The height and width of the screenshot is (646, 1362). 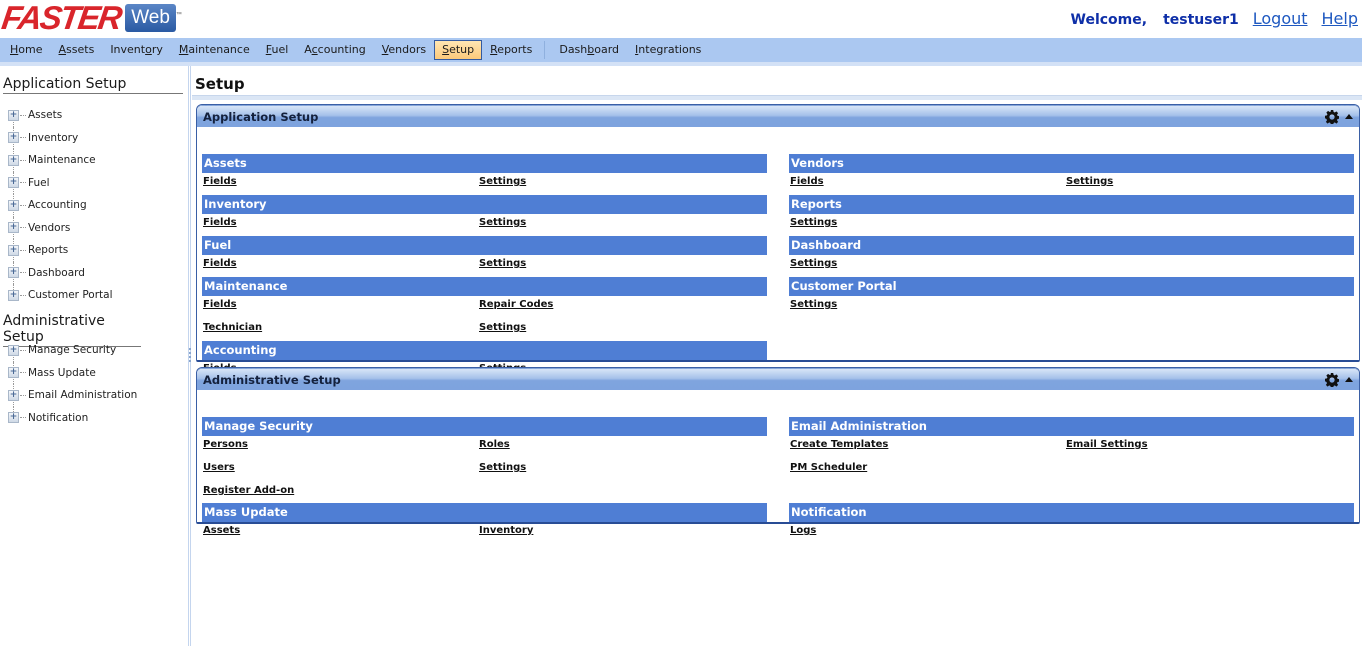 What do you see at coordinates (407, 49) in the screenshot?
I see `menu-label-part: endors` at bounding box center [407, 49].